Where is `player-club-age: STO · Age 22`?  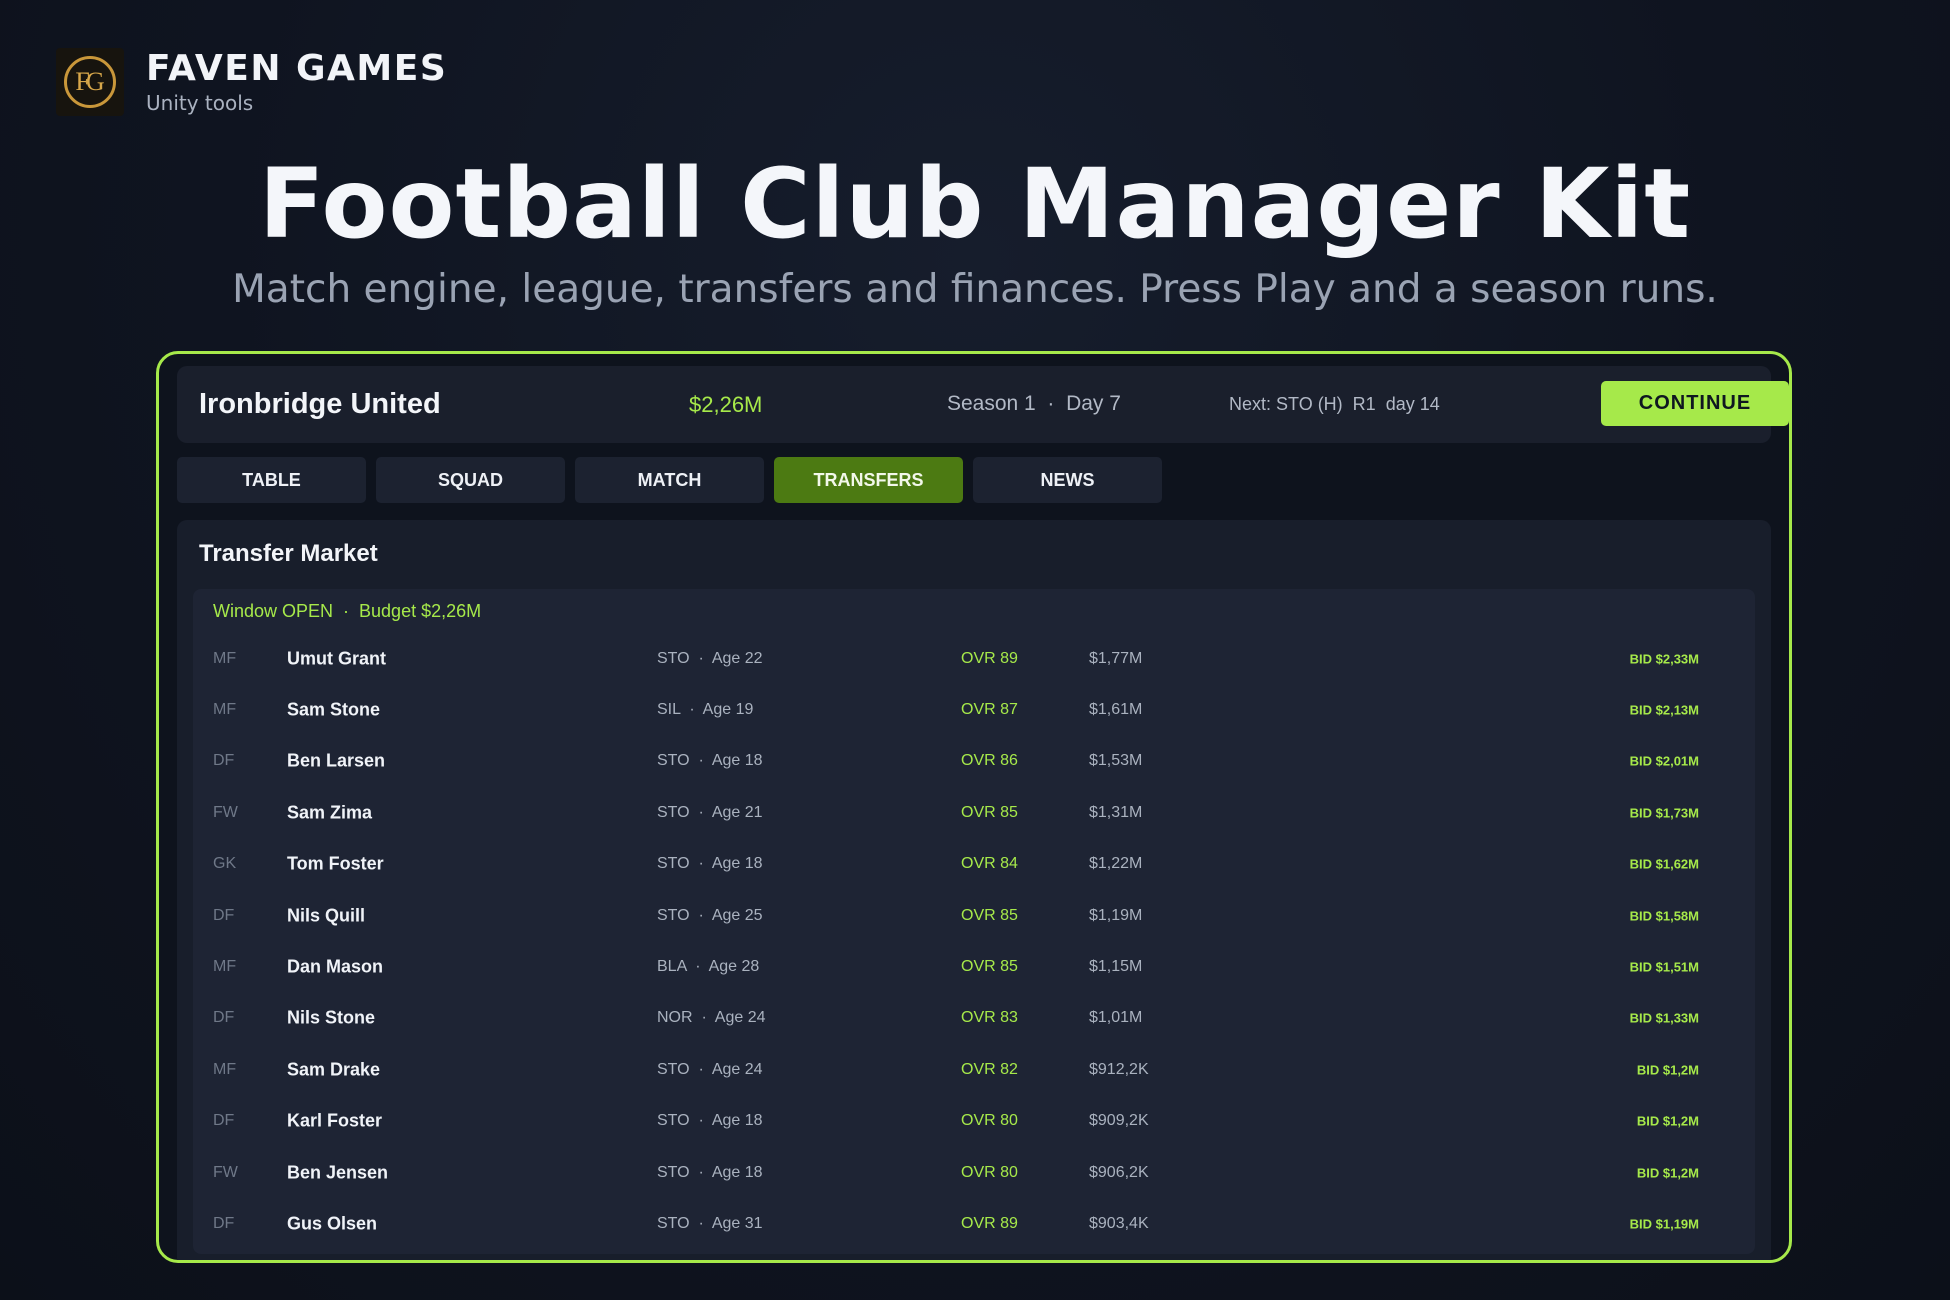
player-club-age: STO · Age 22 is located at coordinates (710, 658).